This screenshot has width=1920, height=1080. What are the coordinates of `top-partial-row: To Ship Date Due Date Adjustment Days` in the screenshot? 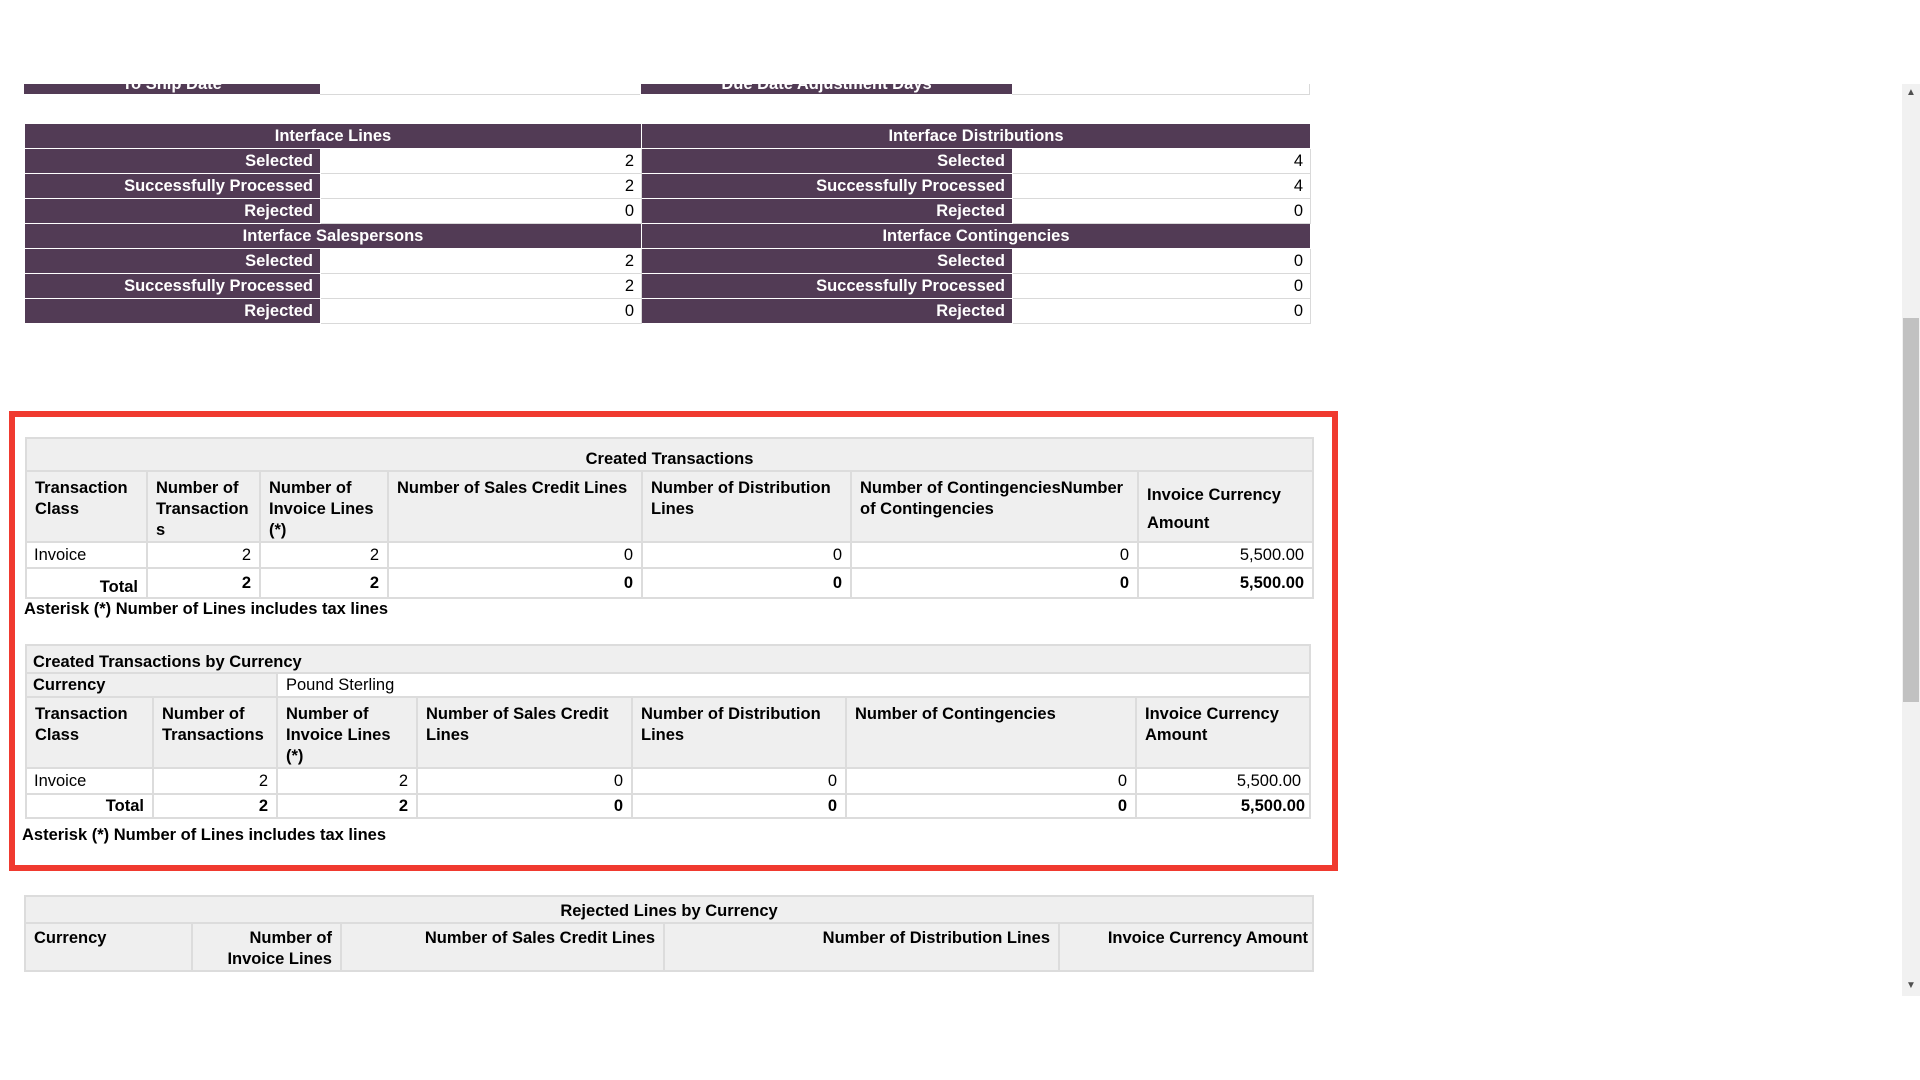 It's located at (667, 89).